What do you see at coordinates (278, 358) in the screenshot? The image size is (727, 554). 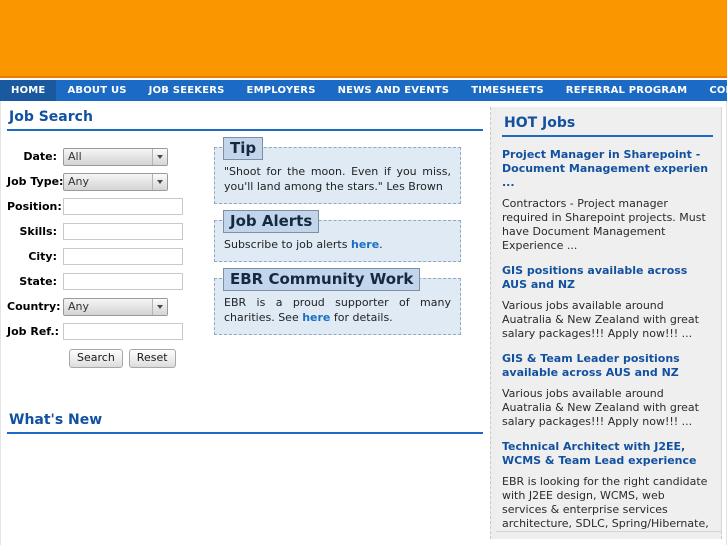 I see `form-button-row: Search Reset` at bounding box center [278, 358].